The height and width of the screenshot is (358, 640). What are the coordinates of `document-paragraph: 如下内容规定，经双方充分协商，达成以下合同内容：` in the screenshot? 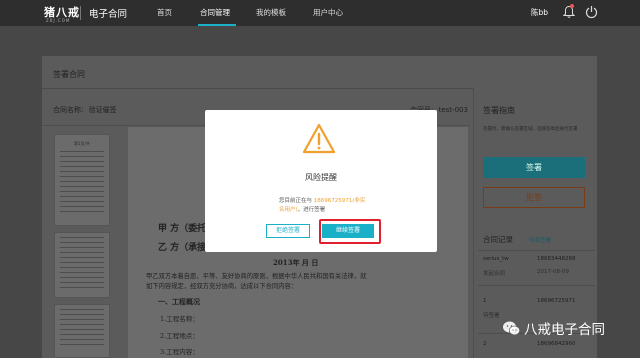 It's located at (222, 286).